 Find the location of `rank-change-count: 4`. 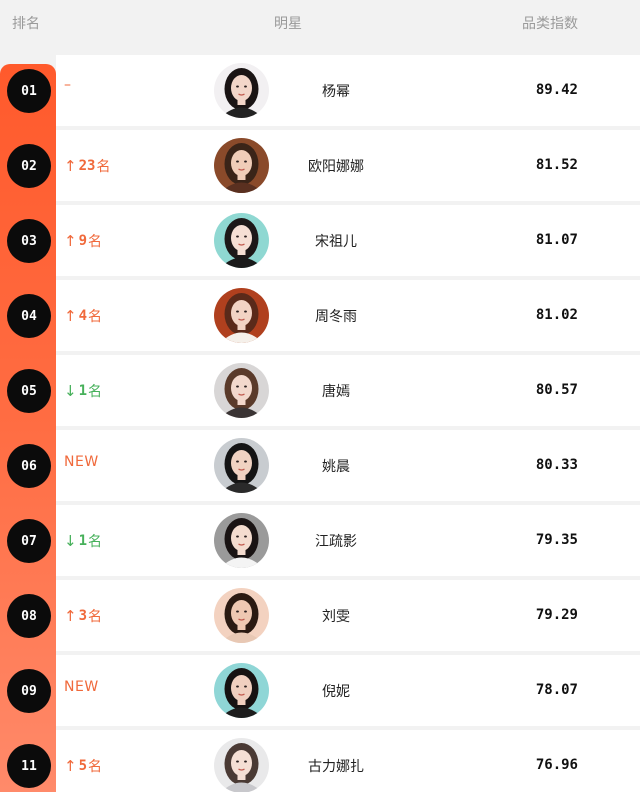

rank-change-count: 4 is located at coordinates (83, 316).